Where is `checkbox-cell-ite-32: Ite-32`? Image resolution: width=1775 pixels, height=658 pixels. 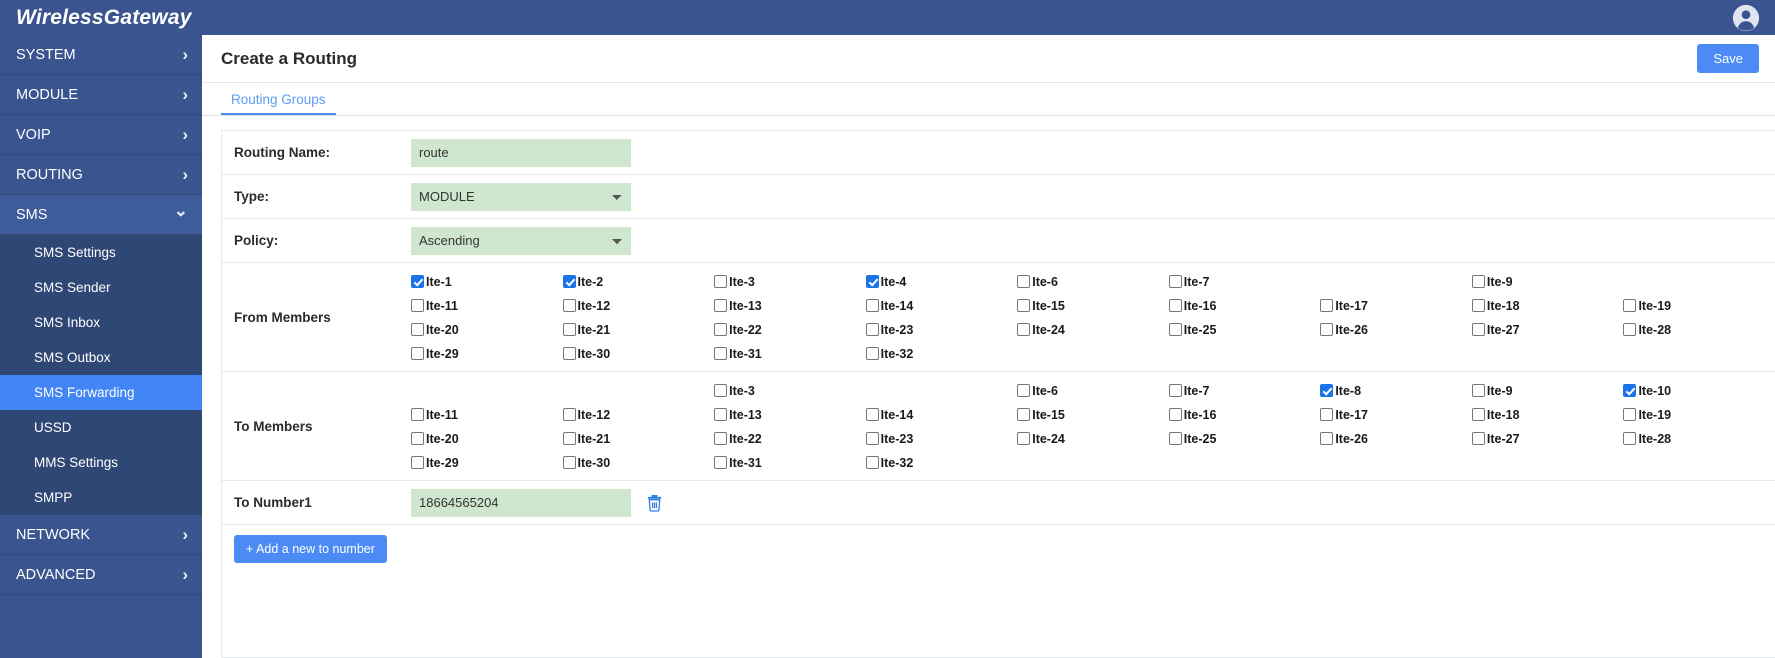
checkbox-cell-ite-32: Ite-32 is located at coordinates (941, 353).